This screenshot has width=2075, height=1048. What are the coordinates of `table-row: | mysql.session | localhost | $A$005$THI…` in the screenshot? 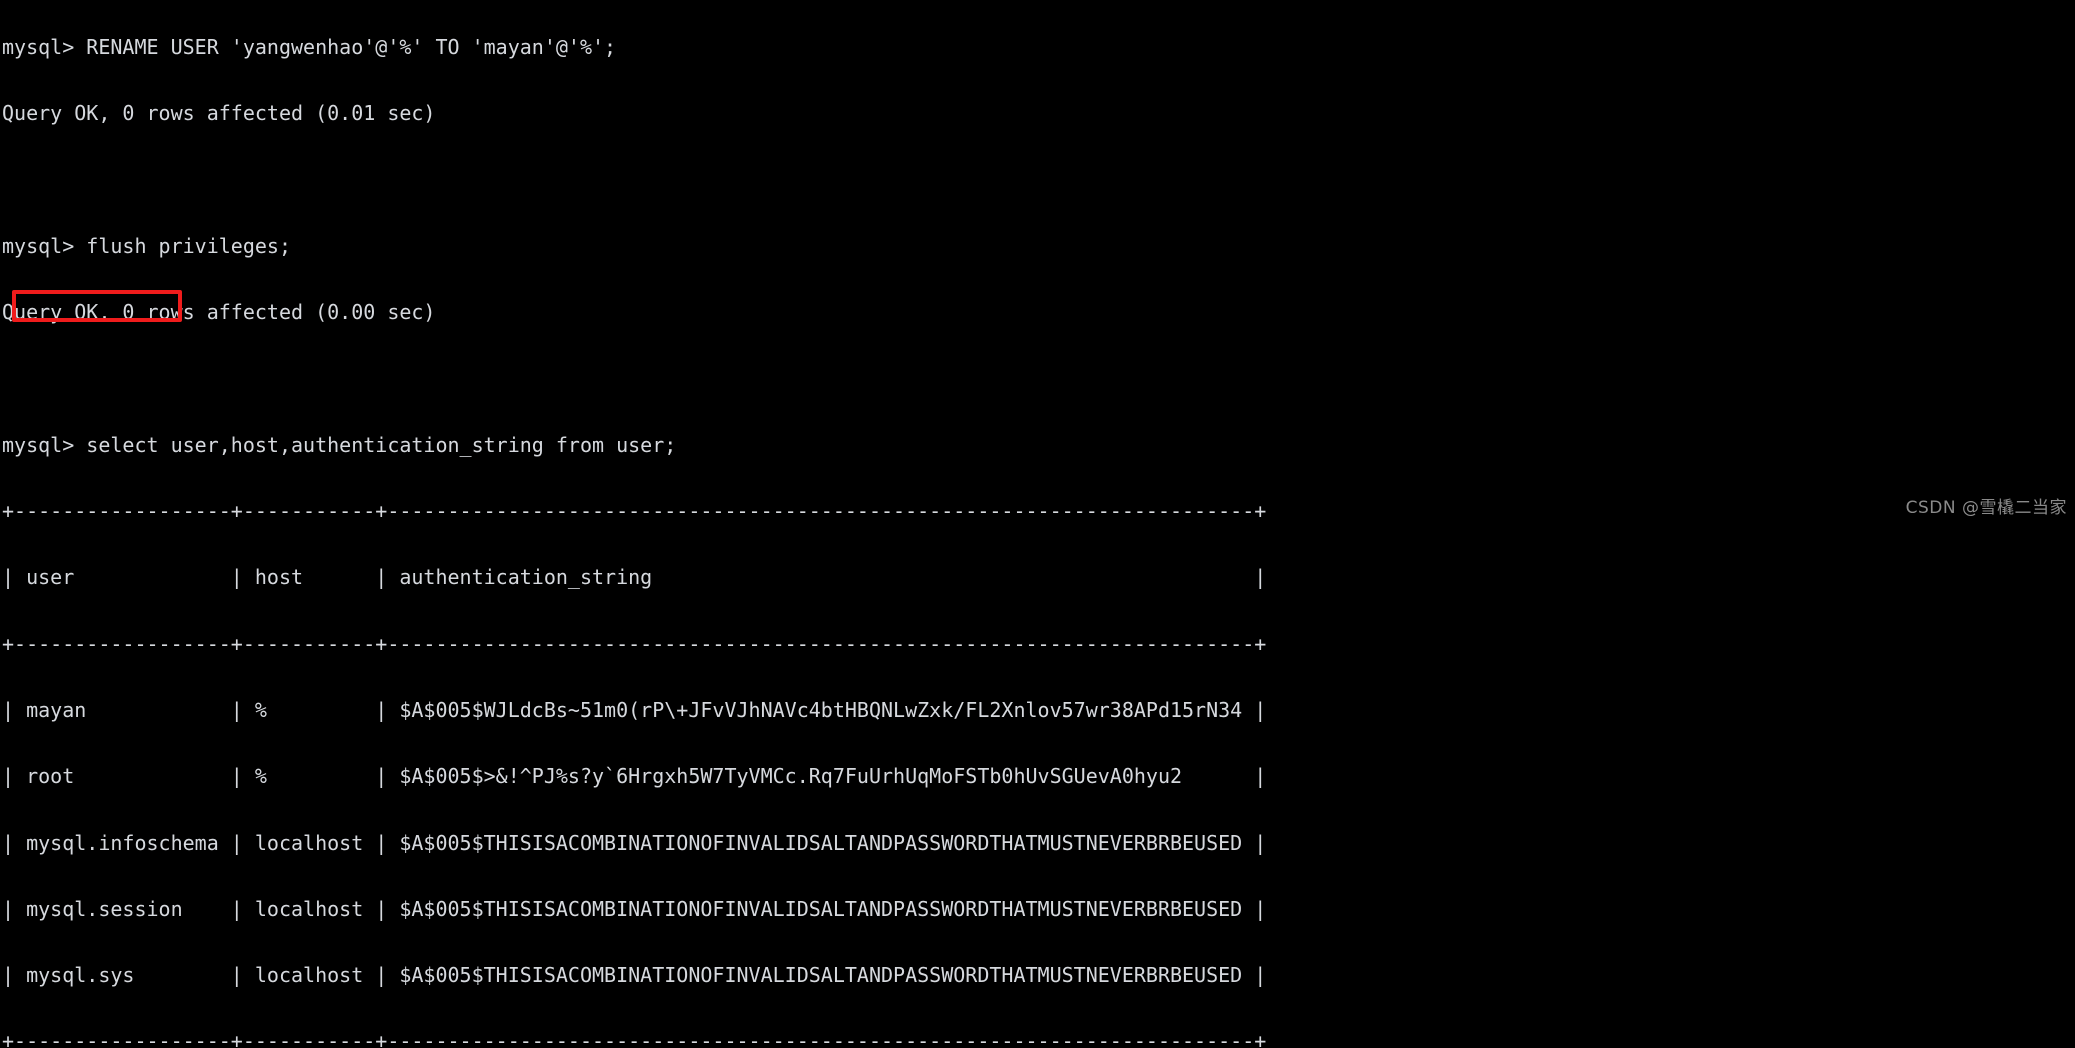 It's located at (634, 908).